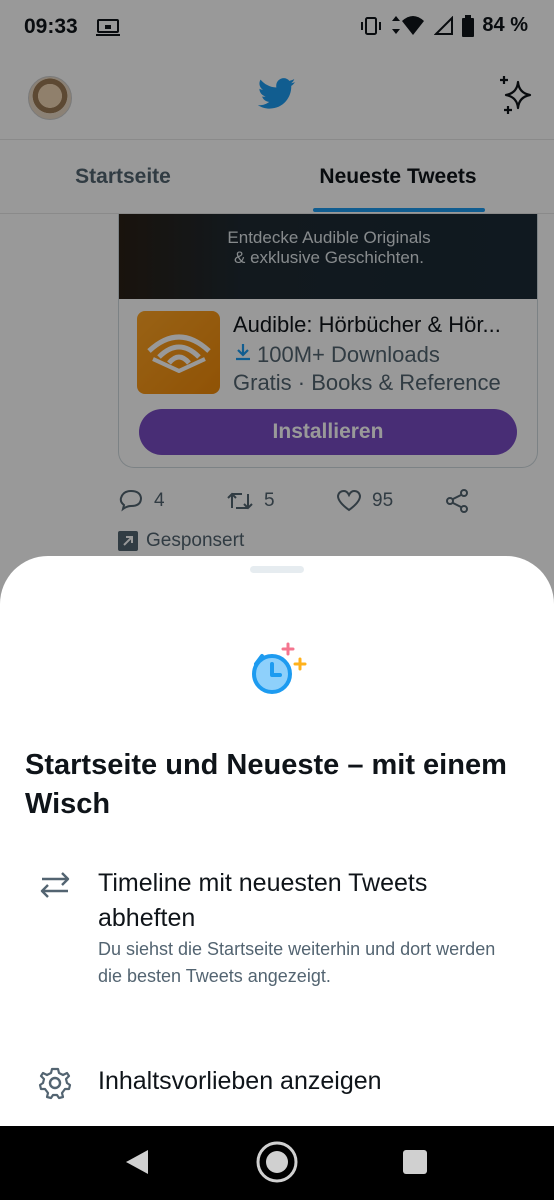 This screenshot has width=554, height=1200. What do you see at coordinates (308, 1081) in the screenshot?
I see `content-preferences-option: Inhaltsvorlieben anzeigen` at bounding box center [308, 1081].